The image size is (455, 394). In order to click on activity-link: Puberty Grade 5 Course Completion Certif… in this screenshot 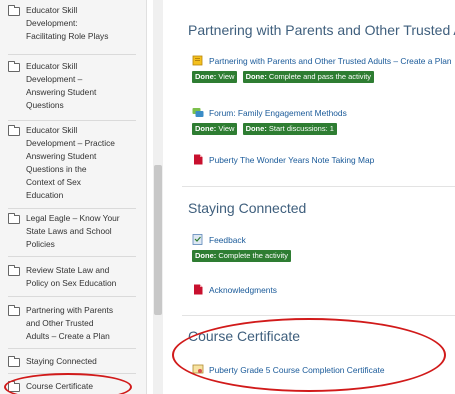, I will do `click(297, 370)`.